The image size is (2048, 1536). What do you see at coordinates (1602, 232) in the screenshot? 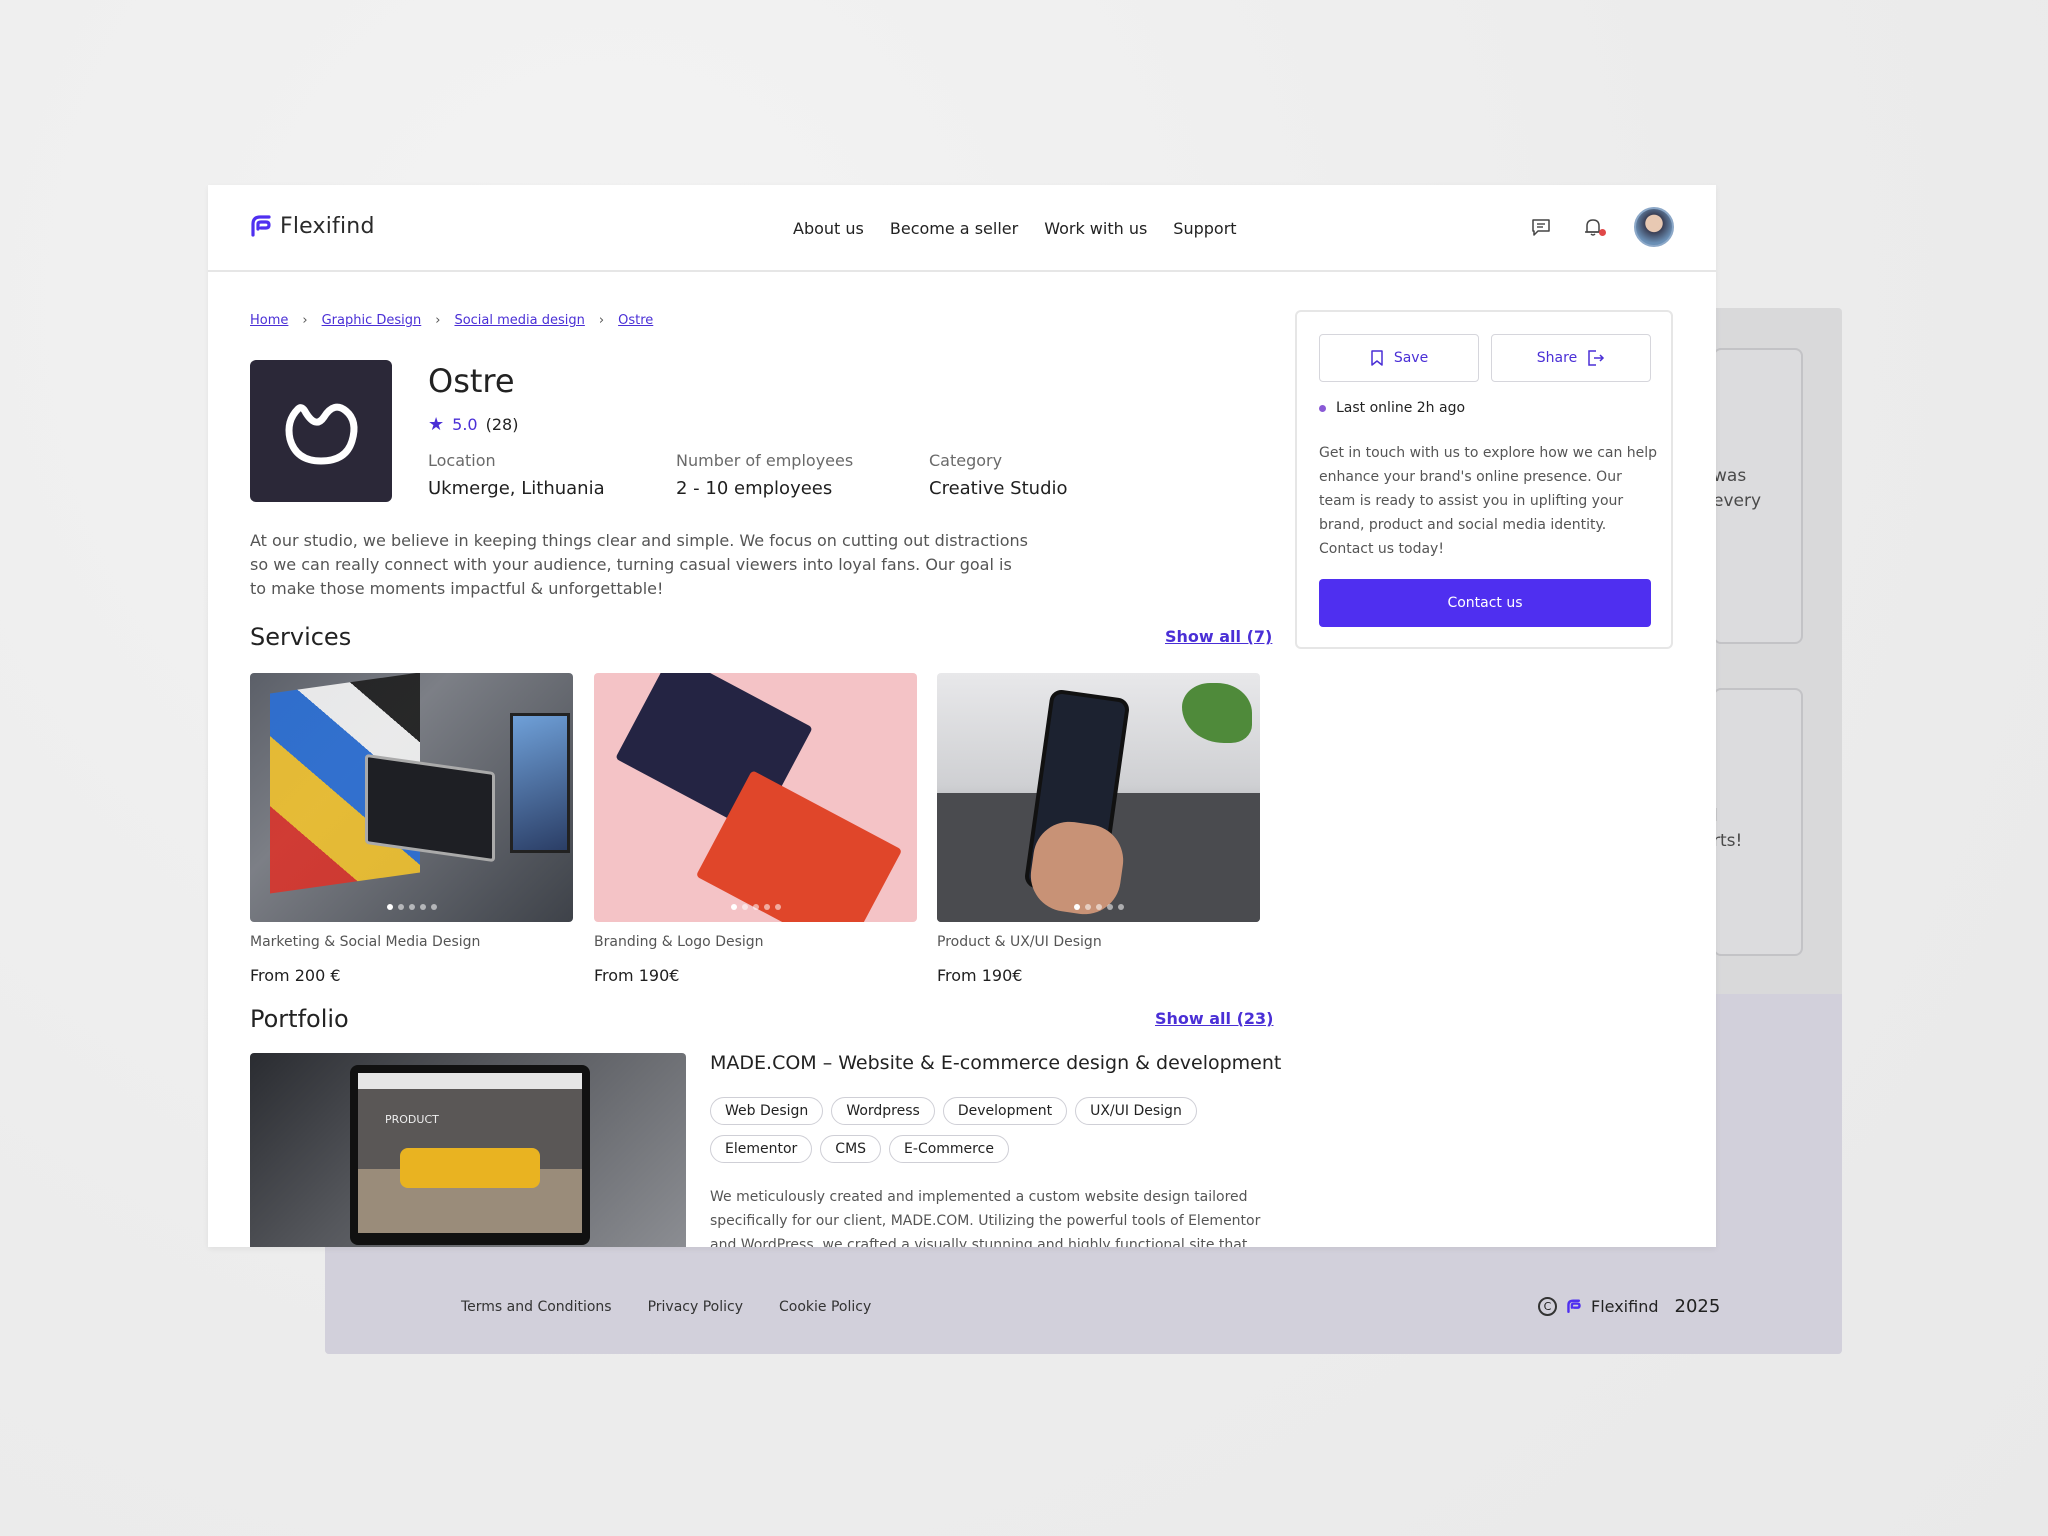
I see `notification-dot` at bounding box center [1602, 232].